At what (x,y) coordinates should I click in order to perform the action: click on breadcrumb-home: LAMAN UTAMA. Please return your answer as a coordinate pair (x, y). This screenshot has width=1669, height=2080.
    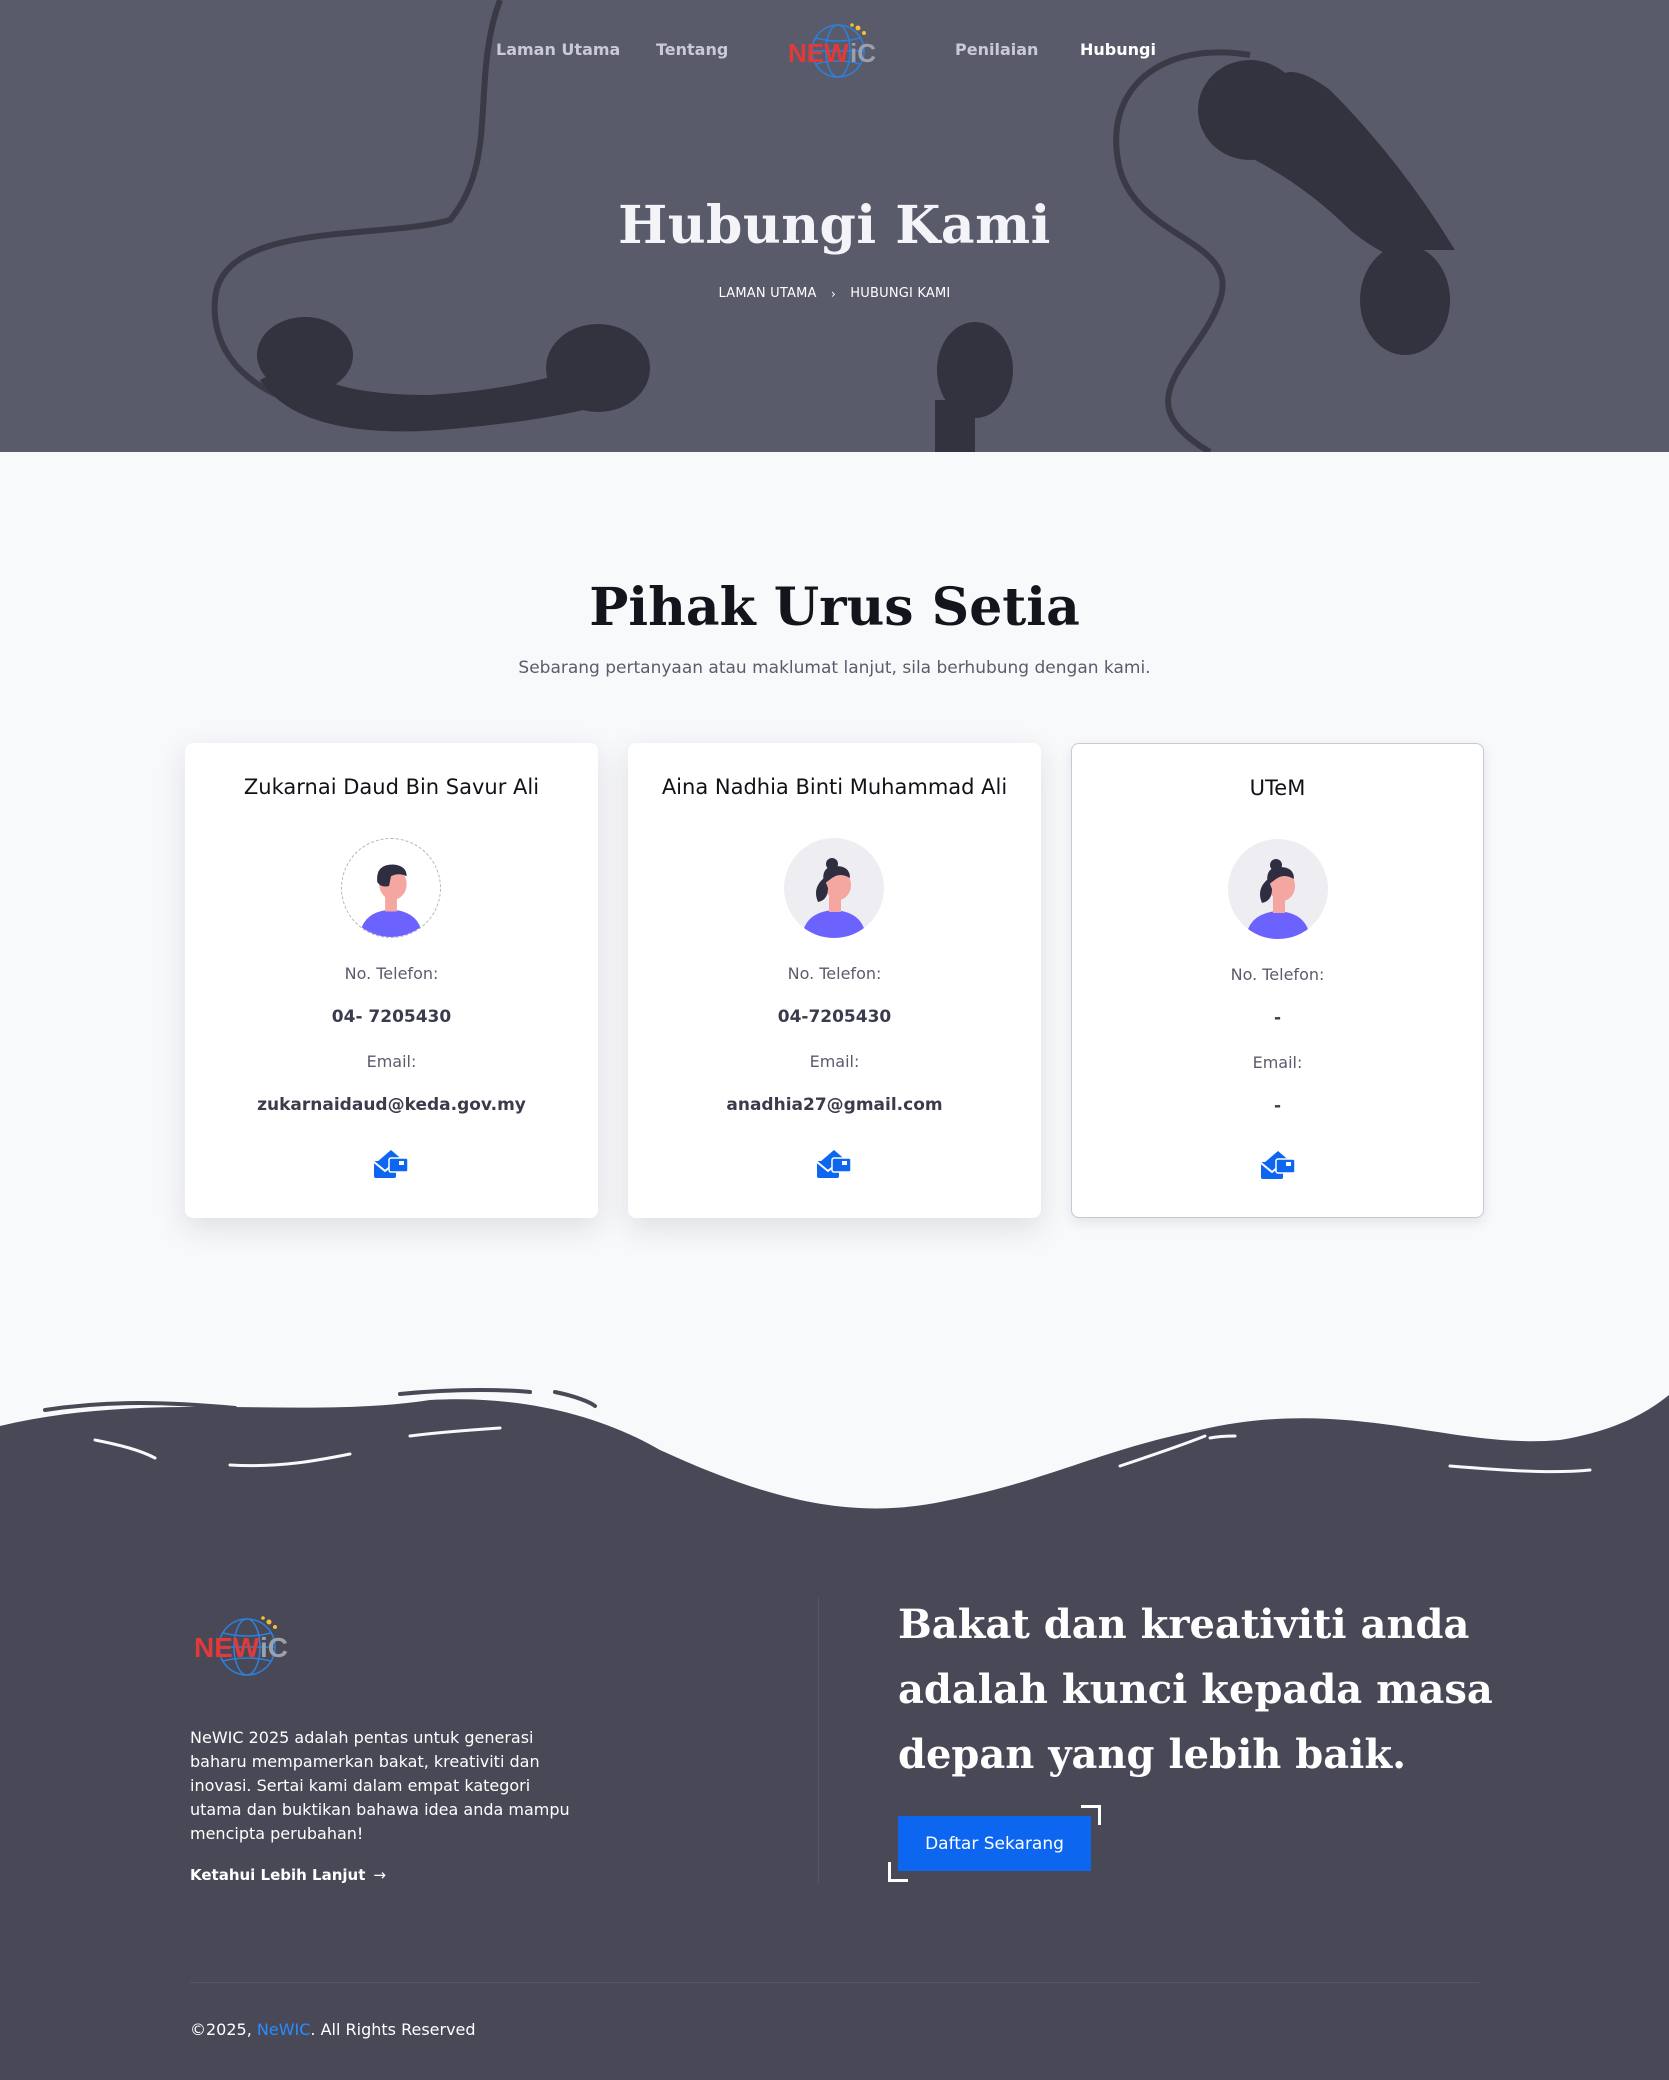
    Looking at the image, I should click on (768, 293).